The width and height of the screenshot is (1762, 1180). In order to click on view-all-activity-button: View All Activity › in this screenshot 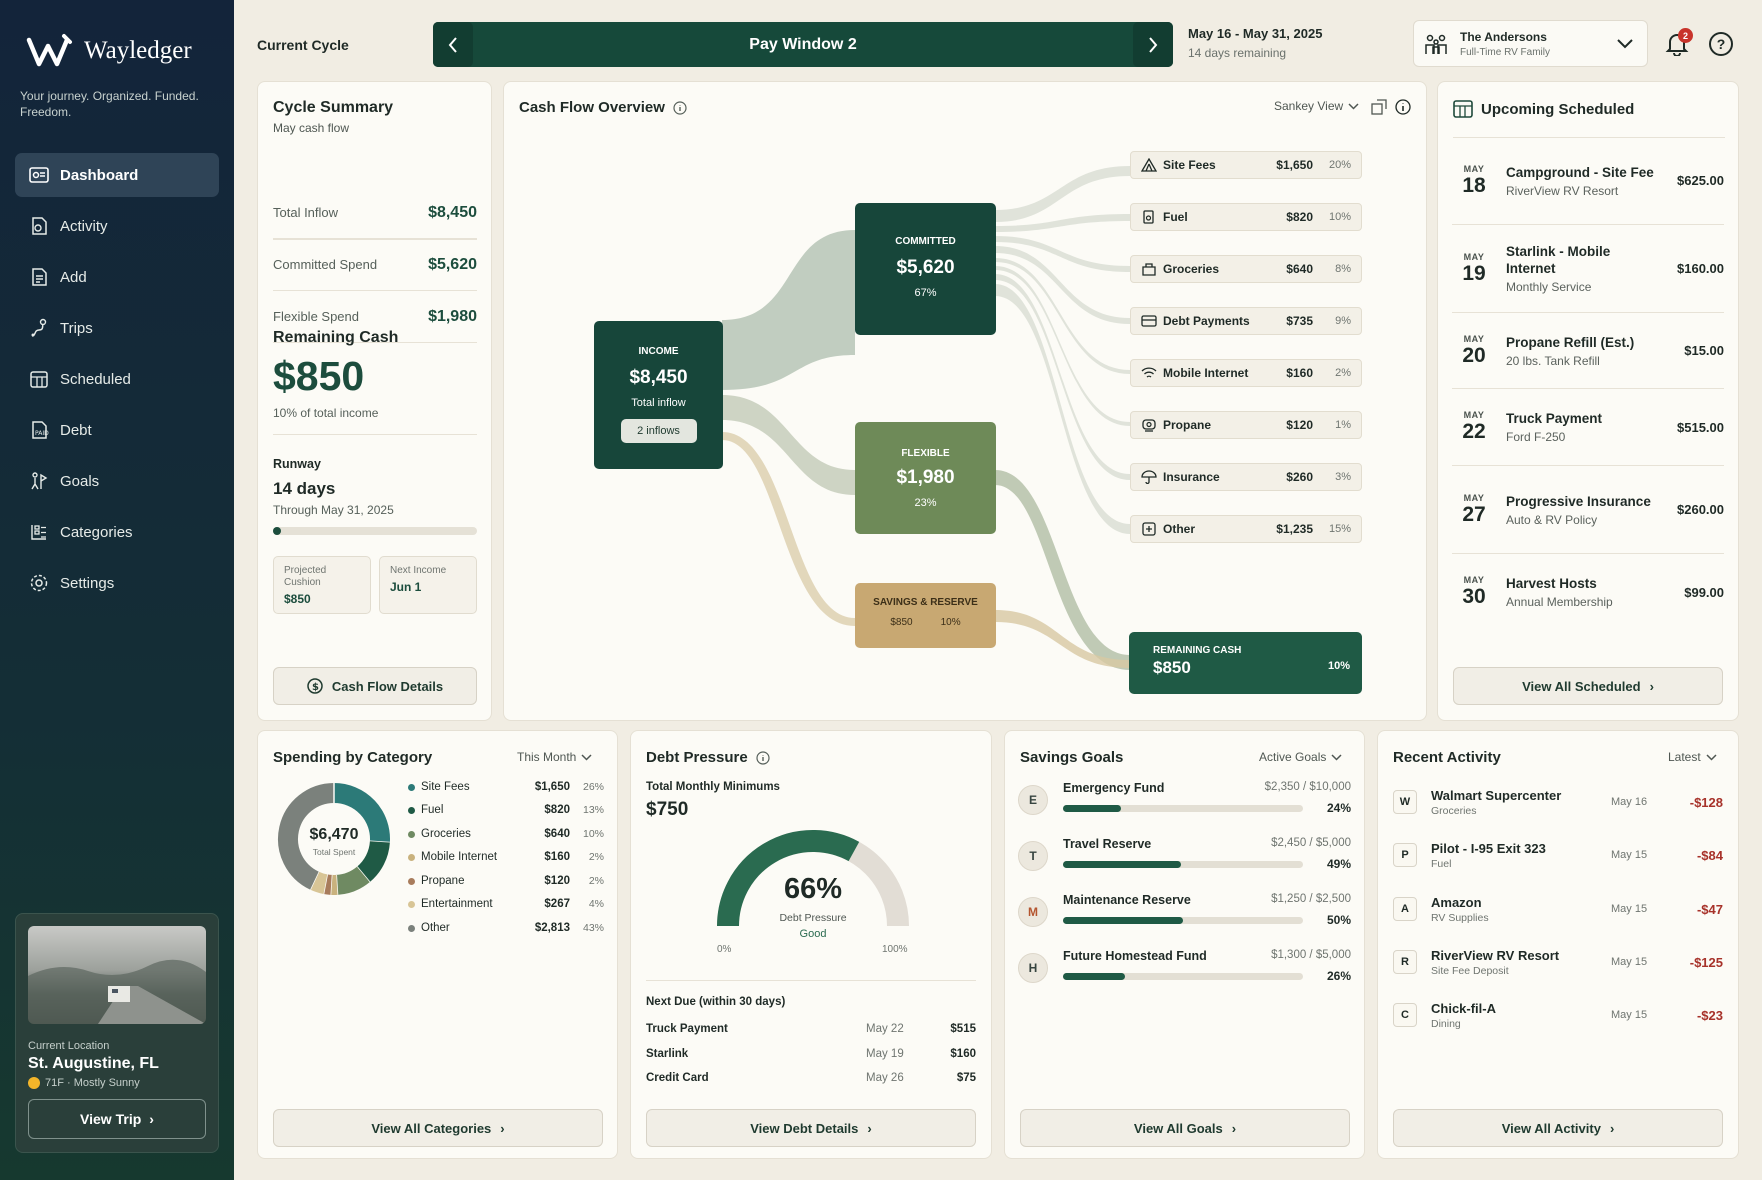, I will do `click(1558, 1128)`.